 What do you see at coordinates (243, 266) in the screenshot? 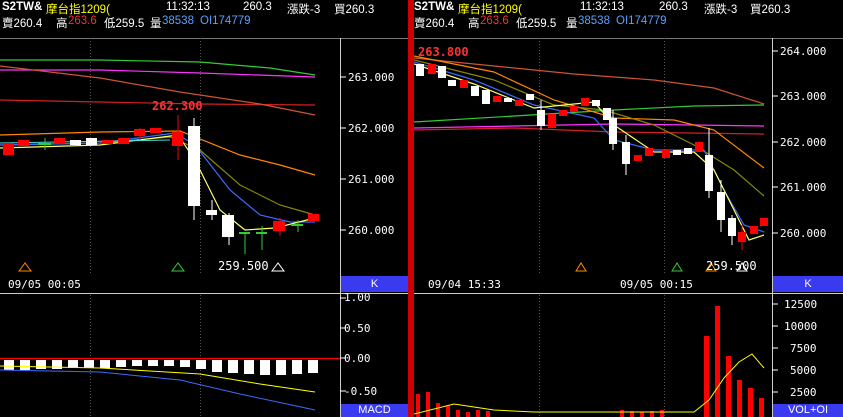
I see `left-low-marker: 259.500` at bounding box center [243, 266].